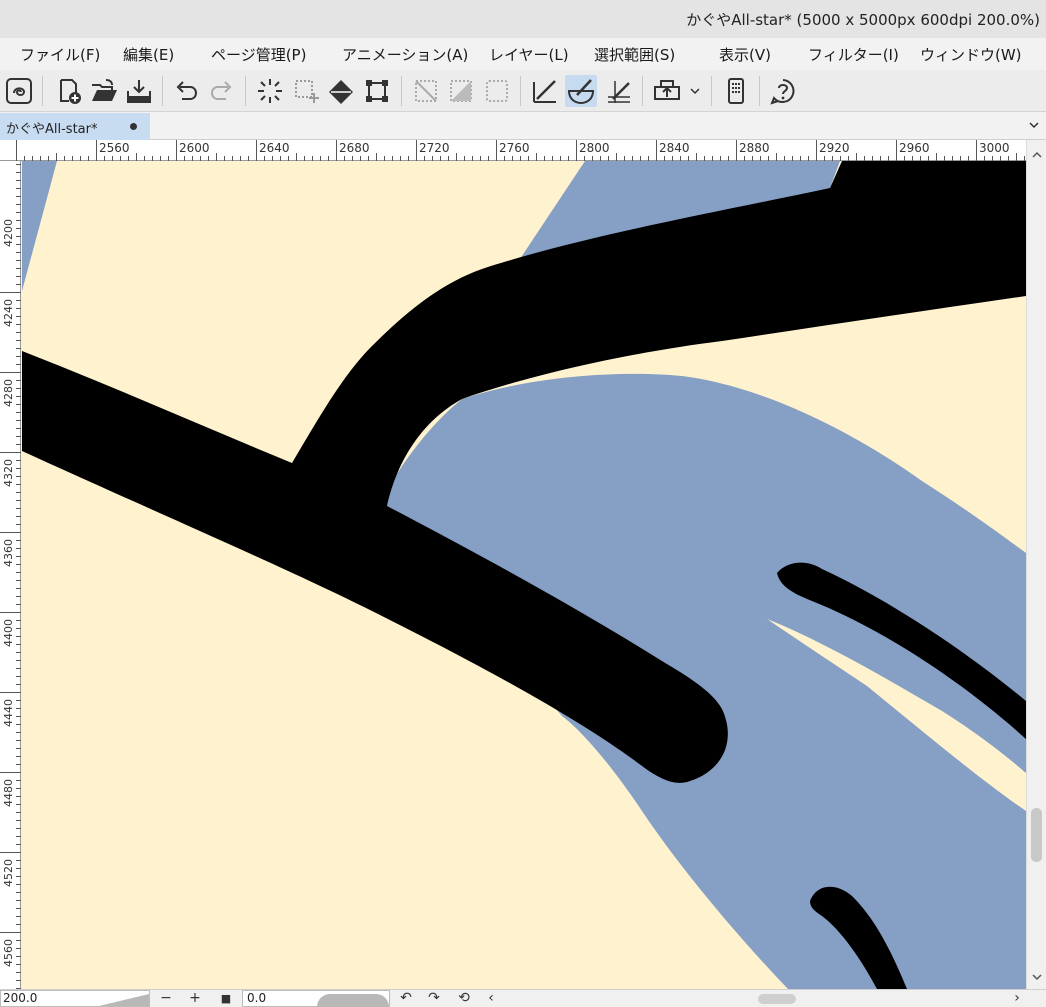  What do you see at coordinates (69, 91) in the screenshot?
I see `new-file-icon` at bounding box center [69, 91].